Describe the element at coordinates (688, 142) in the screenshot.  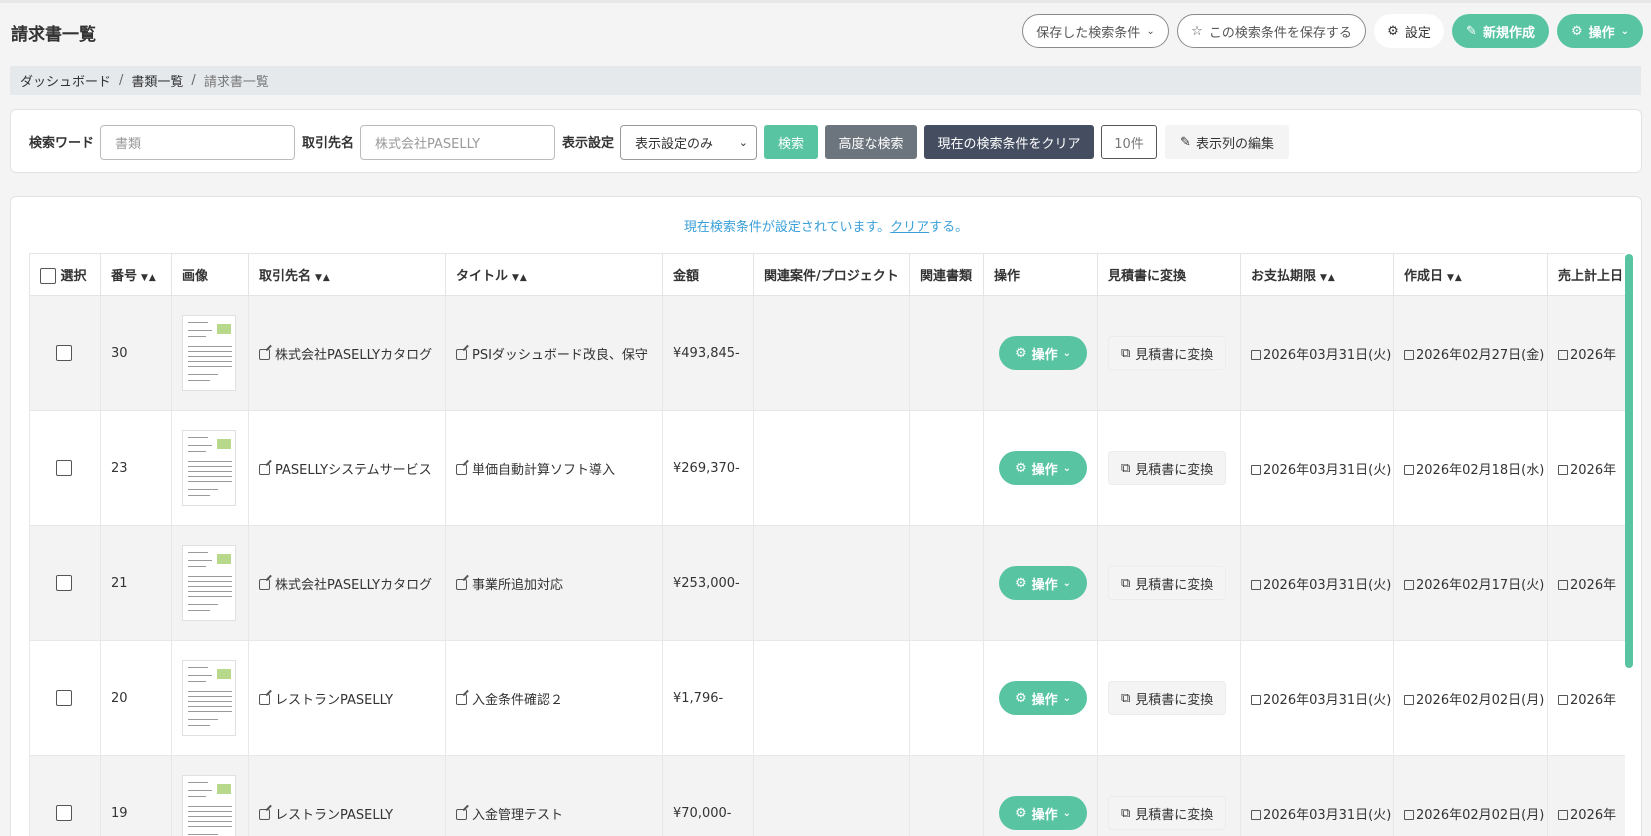
I see `display-setting-select: 表示設定のみ ⌄` at that location.